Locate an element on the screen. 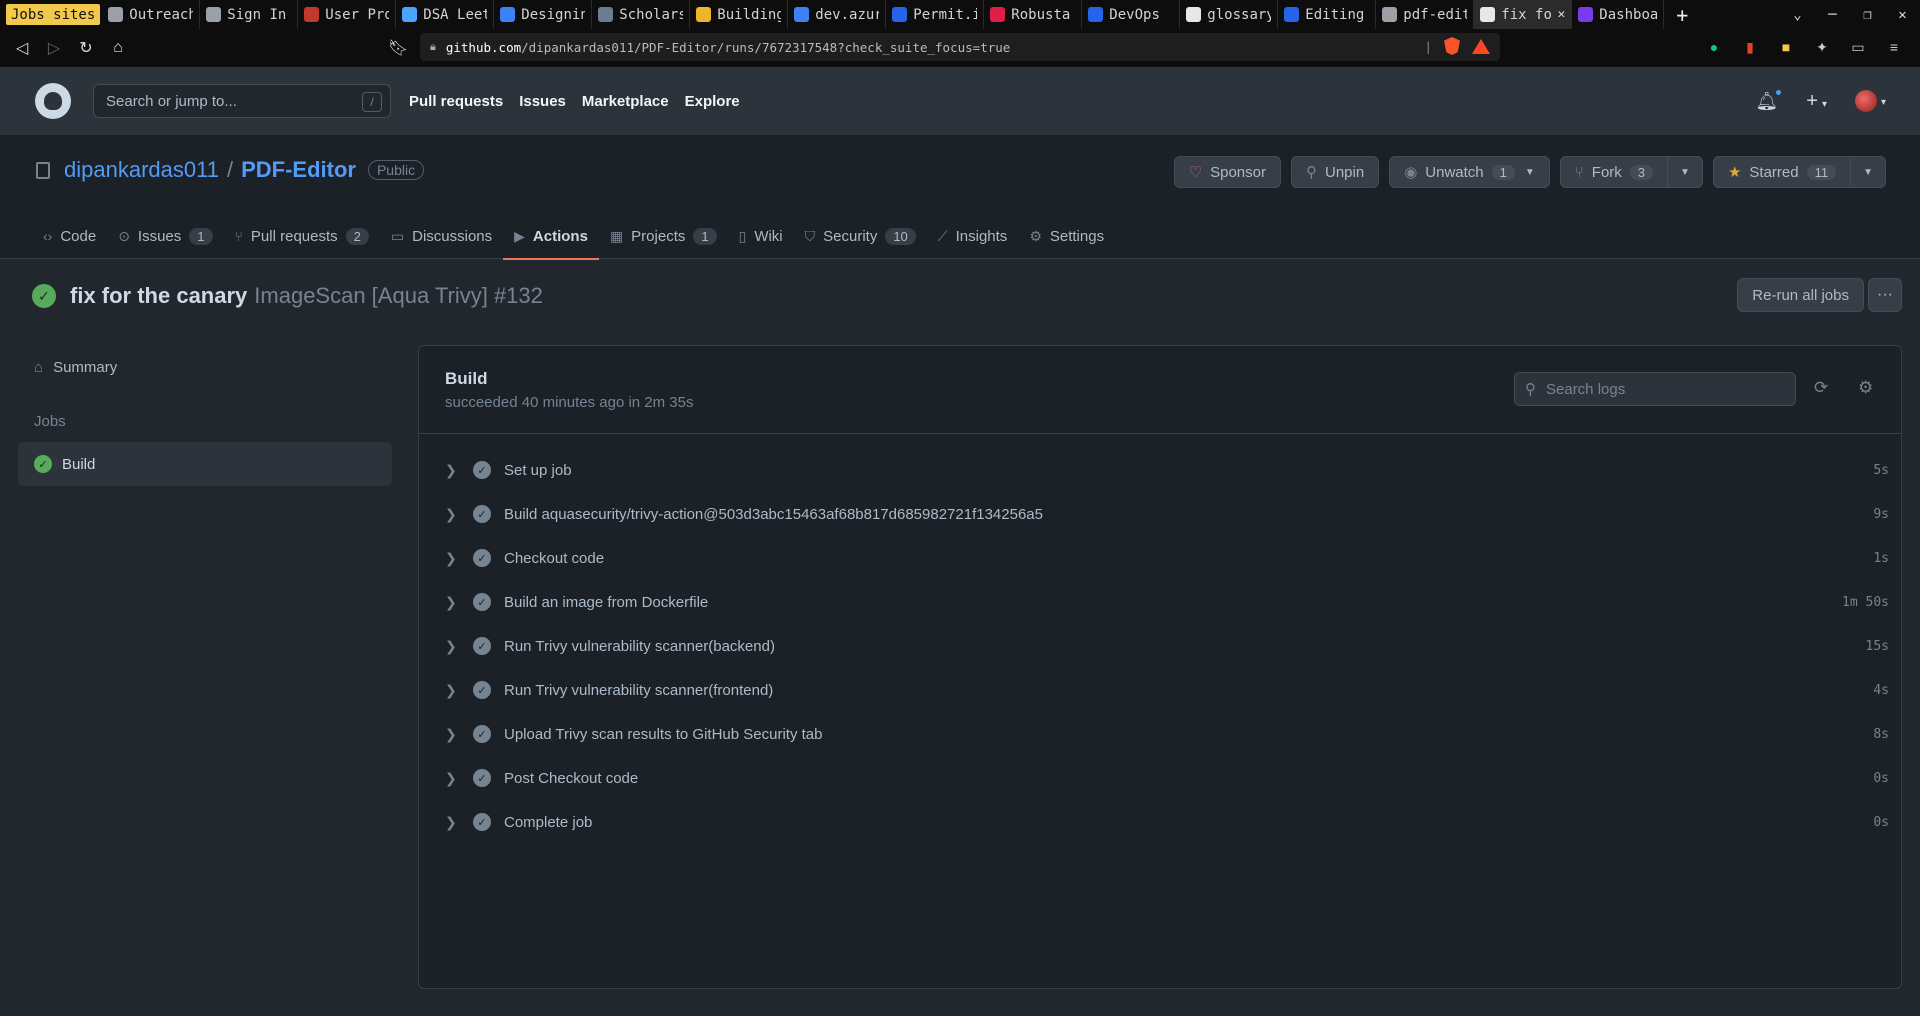  back-icon: ◁ is located at coordinates (22, 48).